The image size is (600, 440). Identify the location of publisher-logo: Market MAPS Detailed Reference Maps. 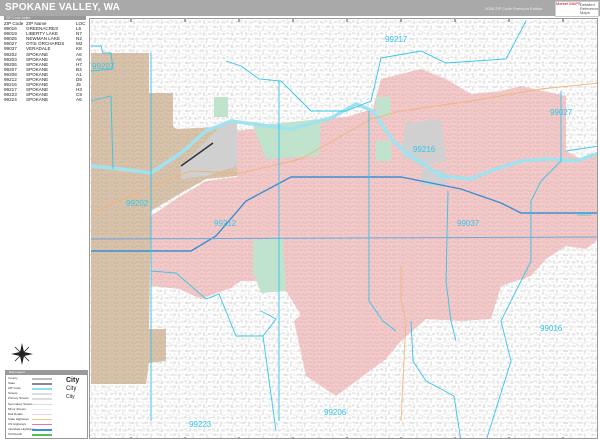
(577, 9).